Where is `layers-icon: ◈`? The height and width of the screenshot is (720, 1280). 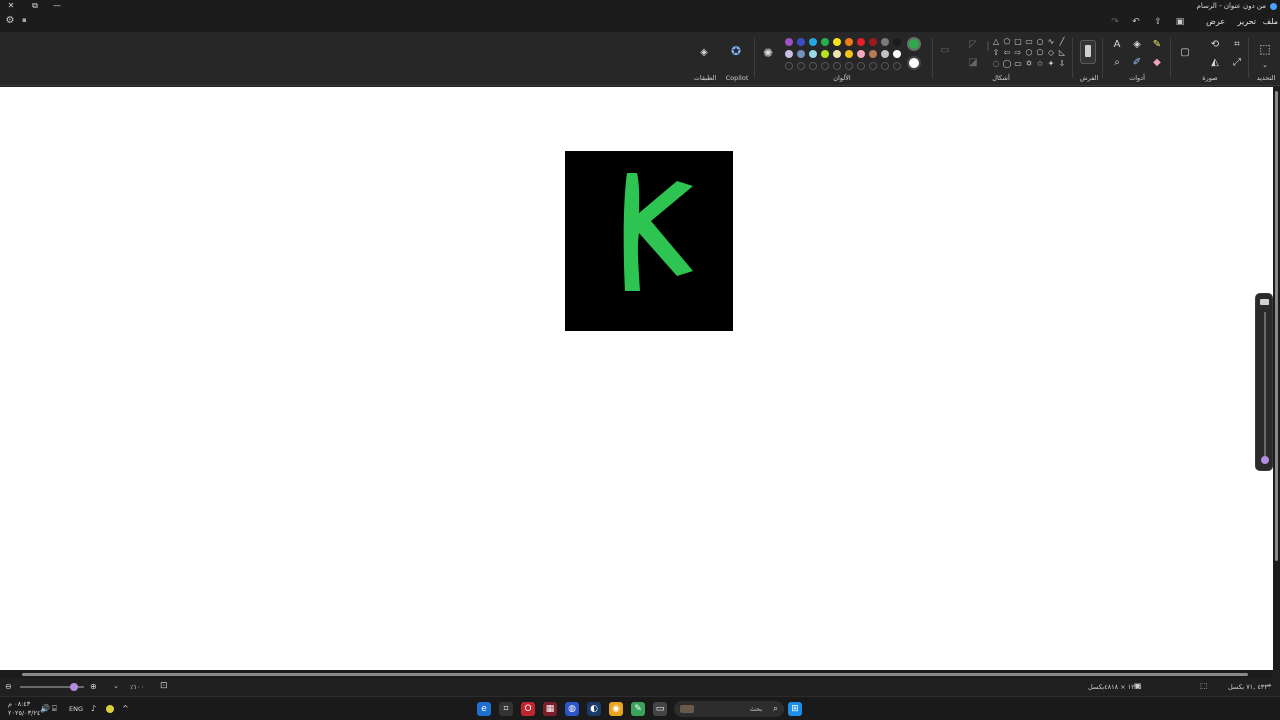
layers-icon: ◈ is located at coordinates (704, 53).